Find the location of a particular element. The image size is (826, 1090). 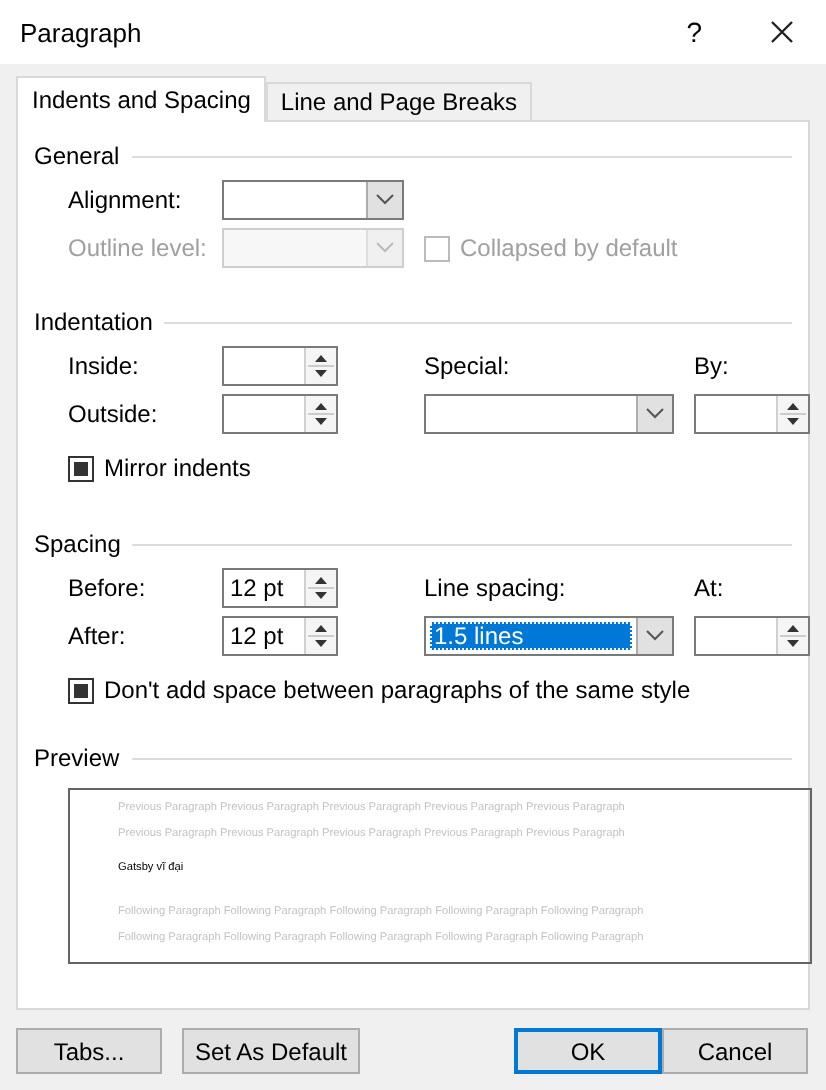

dialog-button: OK is located at coordinates (588, 1051).